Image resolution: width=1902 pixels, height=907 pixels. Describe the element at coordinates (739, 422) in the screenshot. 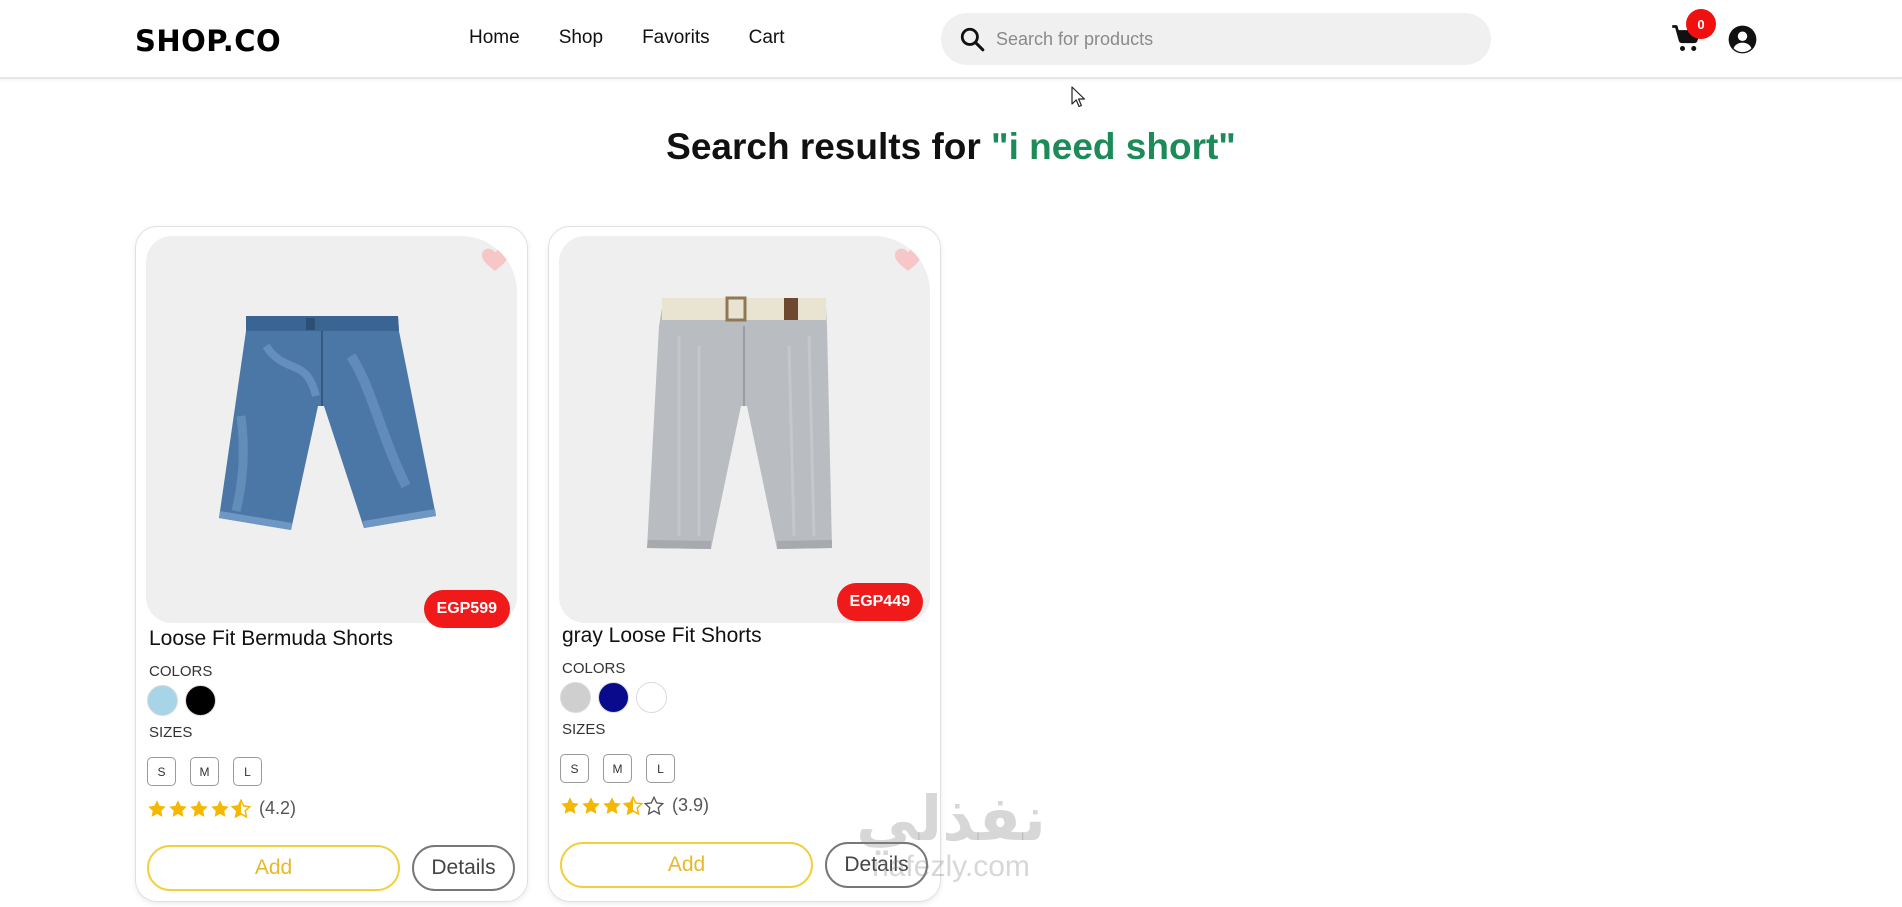

I see `gray-shorts-image` at that location.